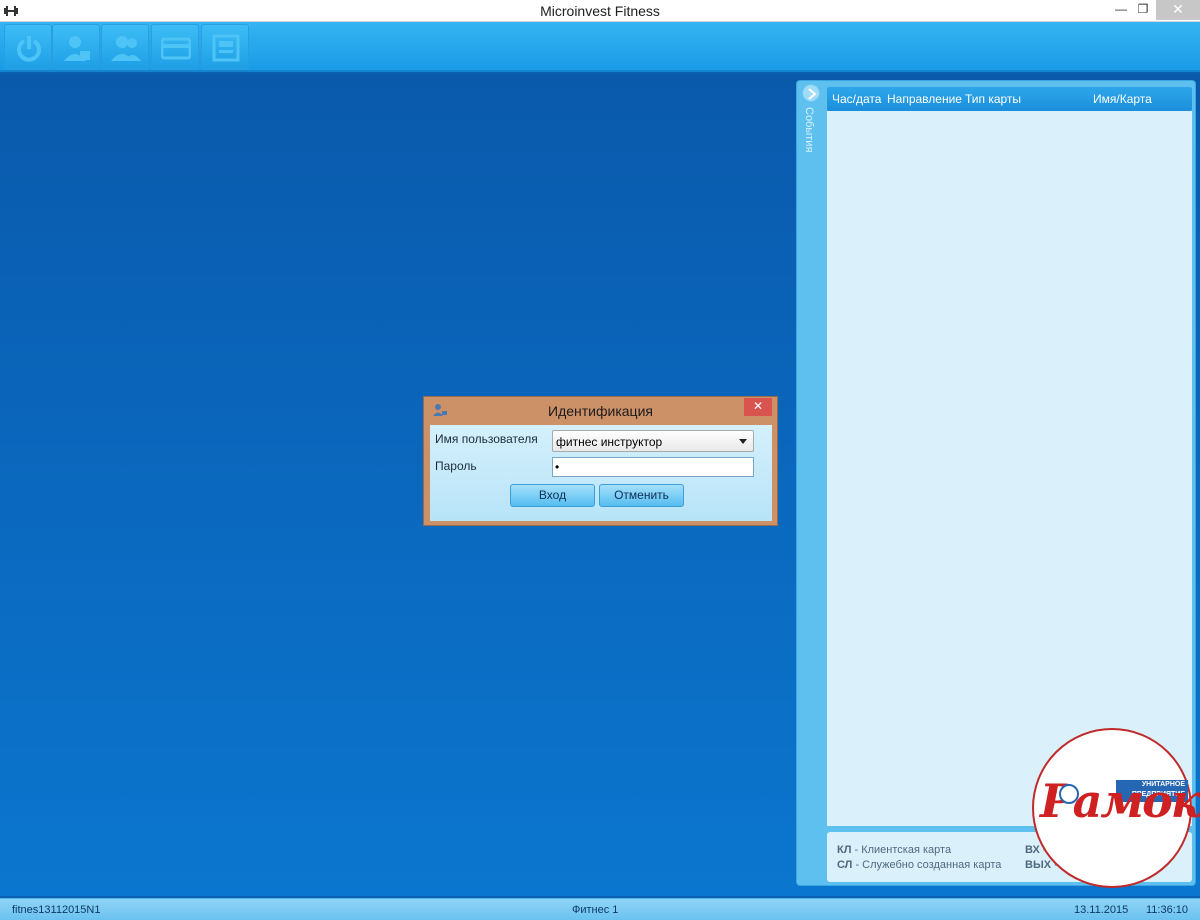 This screenshot has width=1200, height=920. I want to click on column-header-card-type: Тип карты, so click(993, 99).